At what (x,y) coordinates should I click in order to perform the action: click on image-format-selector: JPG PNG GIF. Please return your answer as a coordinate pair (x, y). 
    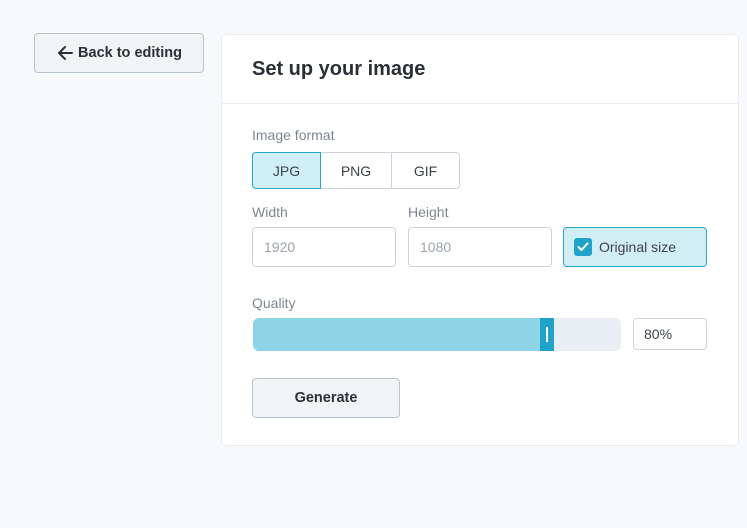
    Looking at the image, I should click on (356, 170).